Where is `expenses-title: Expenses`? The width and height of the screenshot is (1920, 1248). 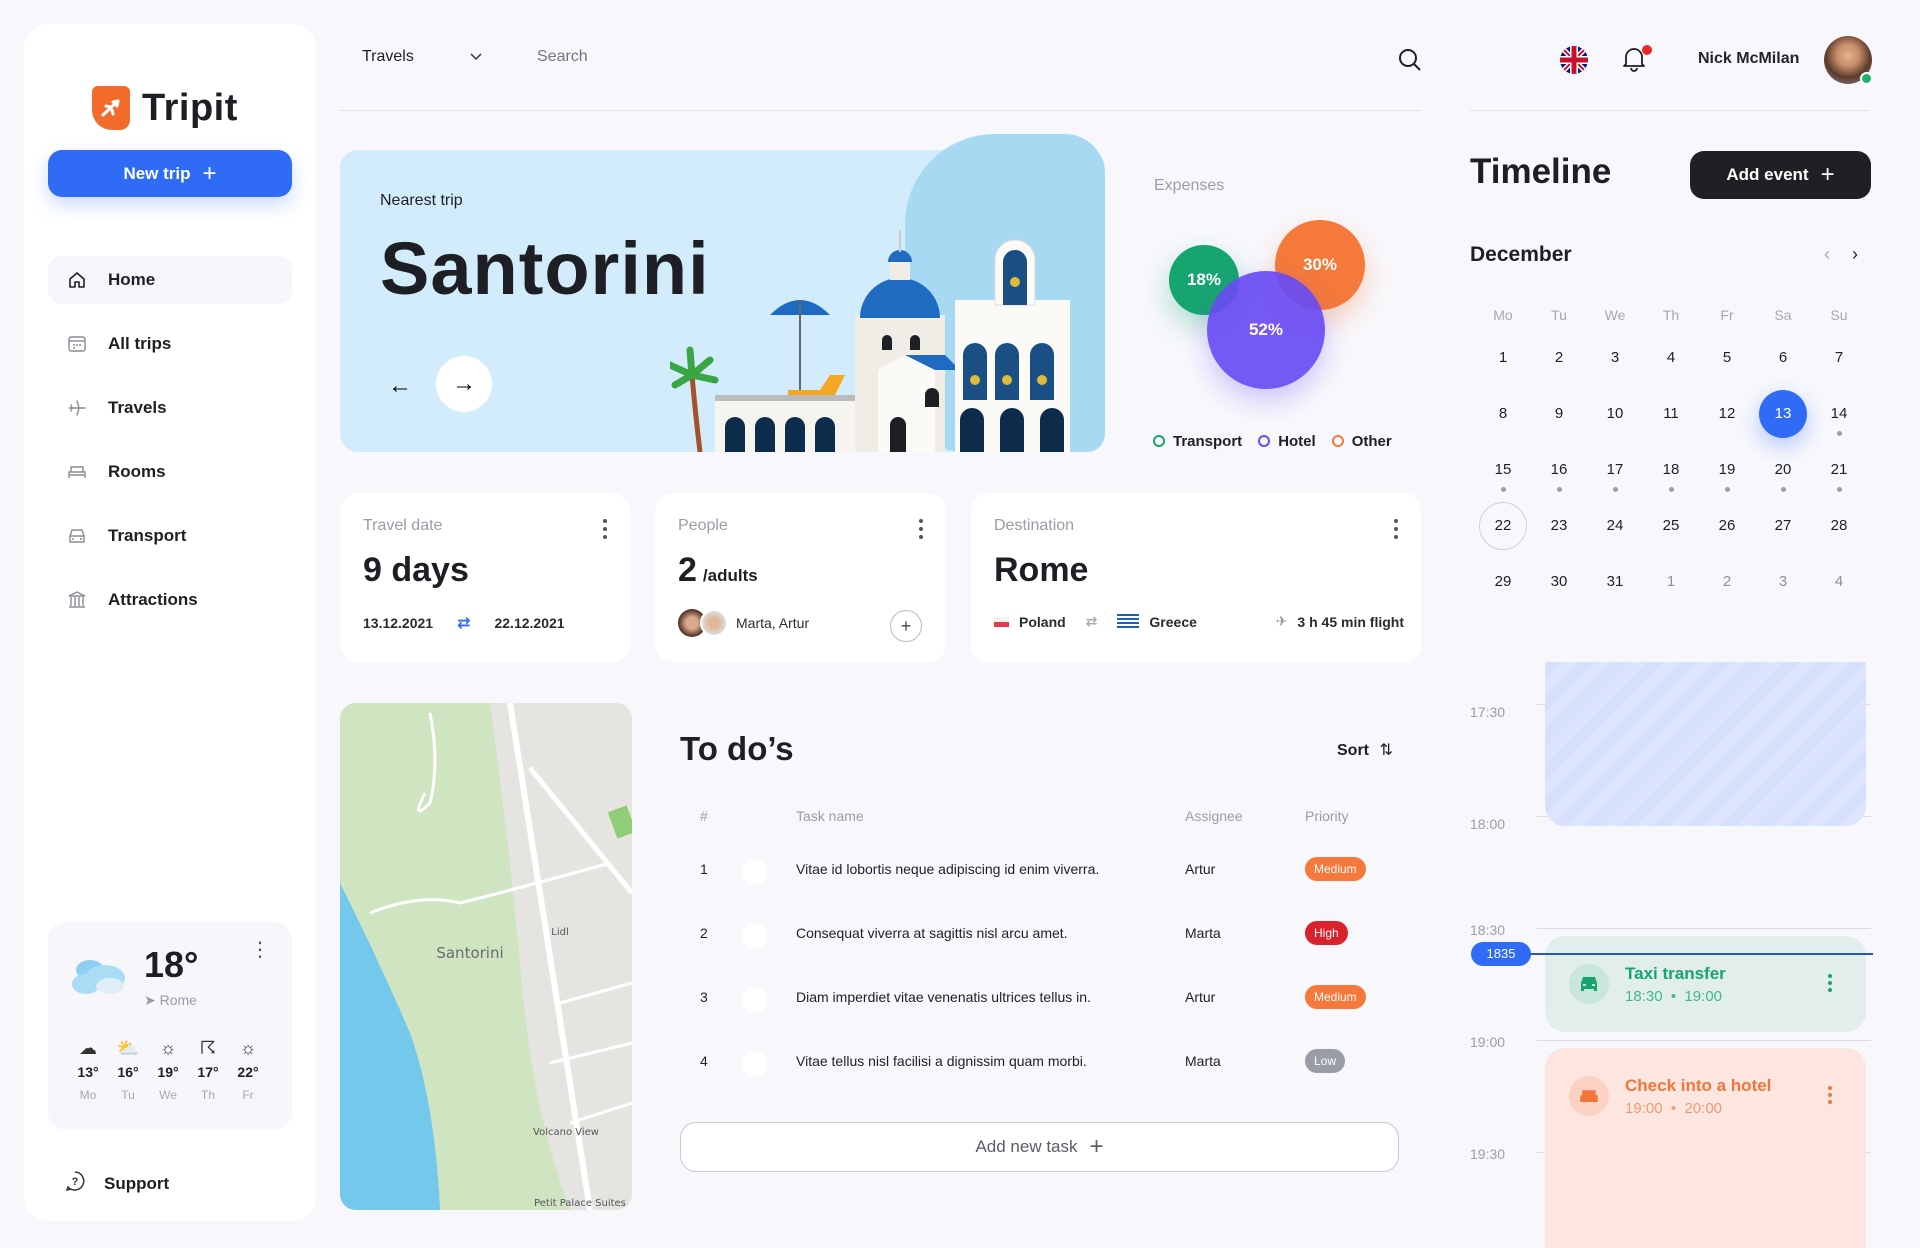 expenses-title: Expenses is located at coordinates (1189, 185).